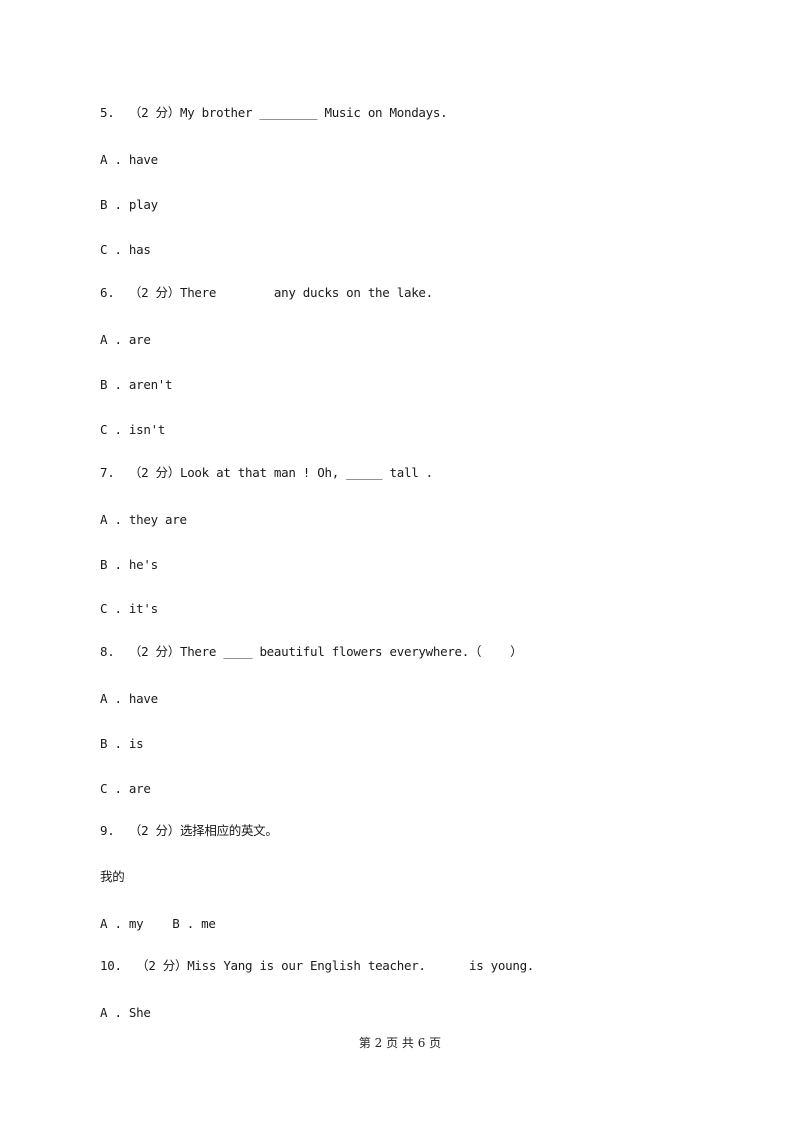  What do you see at coordinates (107, 472) in the screenshot?
I see `question-number: 7.` at bounding box center [107, 472].